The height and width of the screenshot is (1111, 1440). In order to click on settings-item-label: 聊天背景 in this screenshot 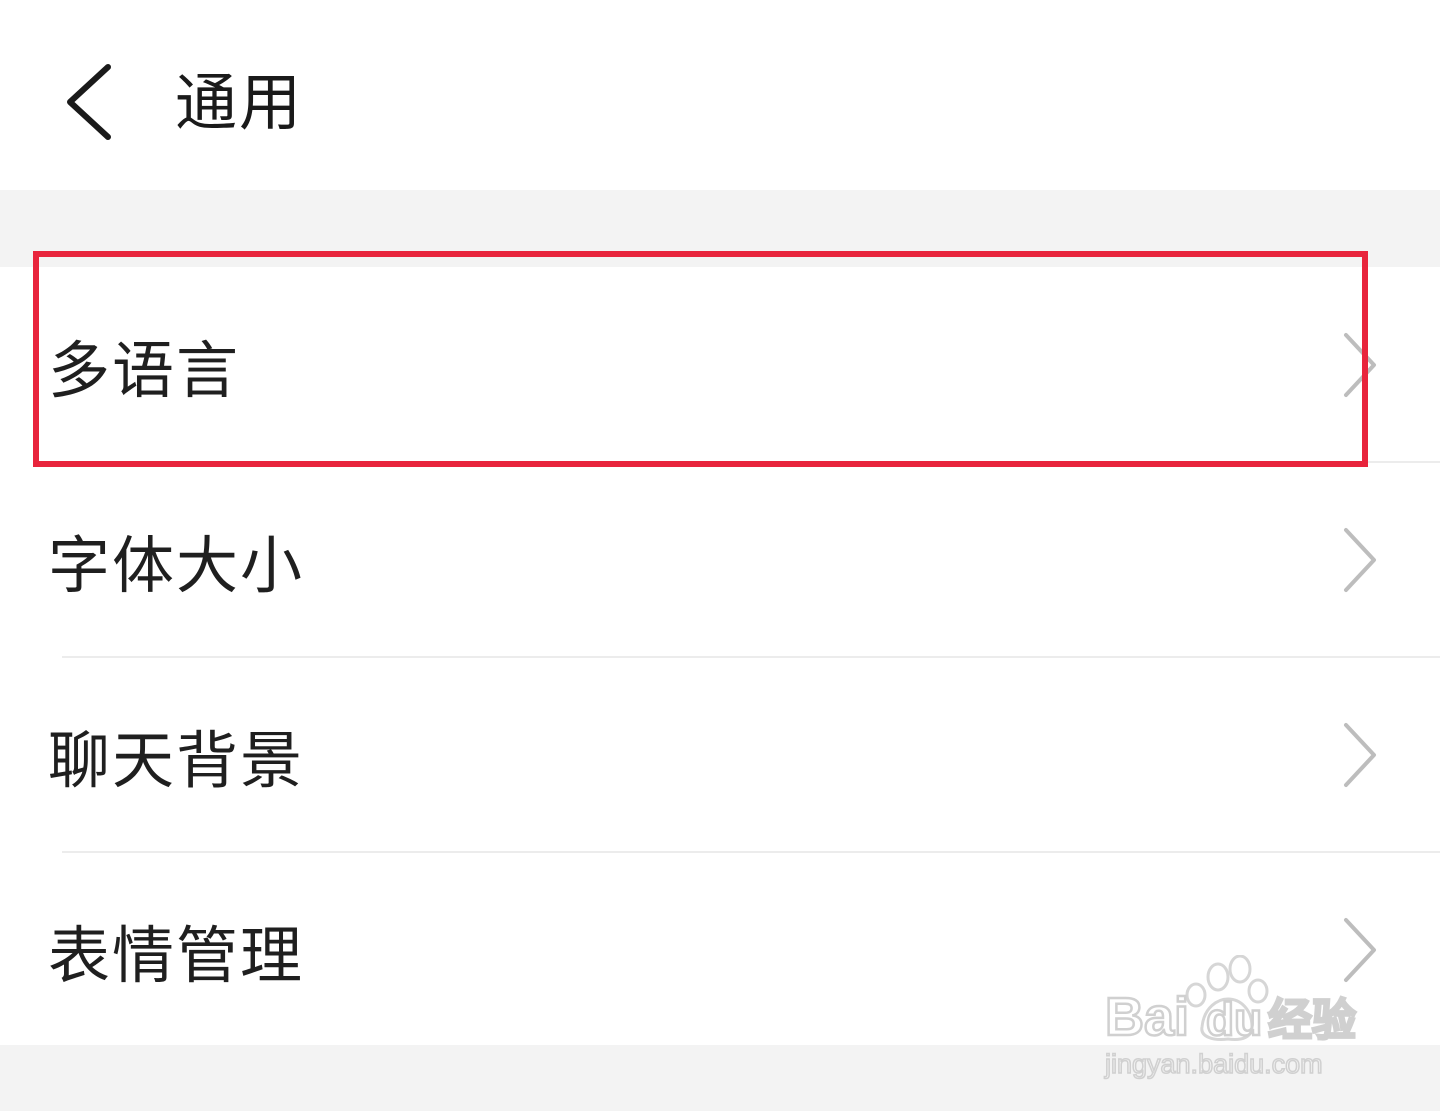, I will do `click(176, 760)`.